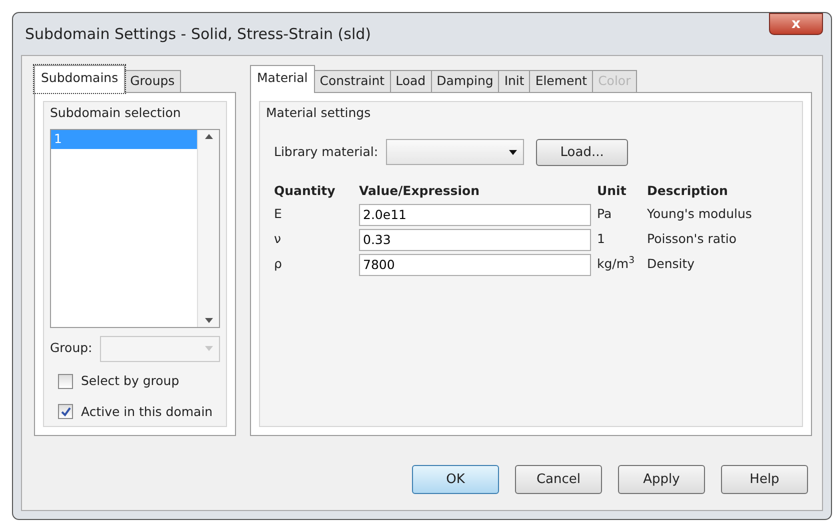 The width and height of the screenshot is (839, 525). Describe the element at coordinates (208, 136) in the screenshot. I see `scroll-up-icon` at that location.